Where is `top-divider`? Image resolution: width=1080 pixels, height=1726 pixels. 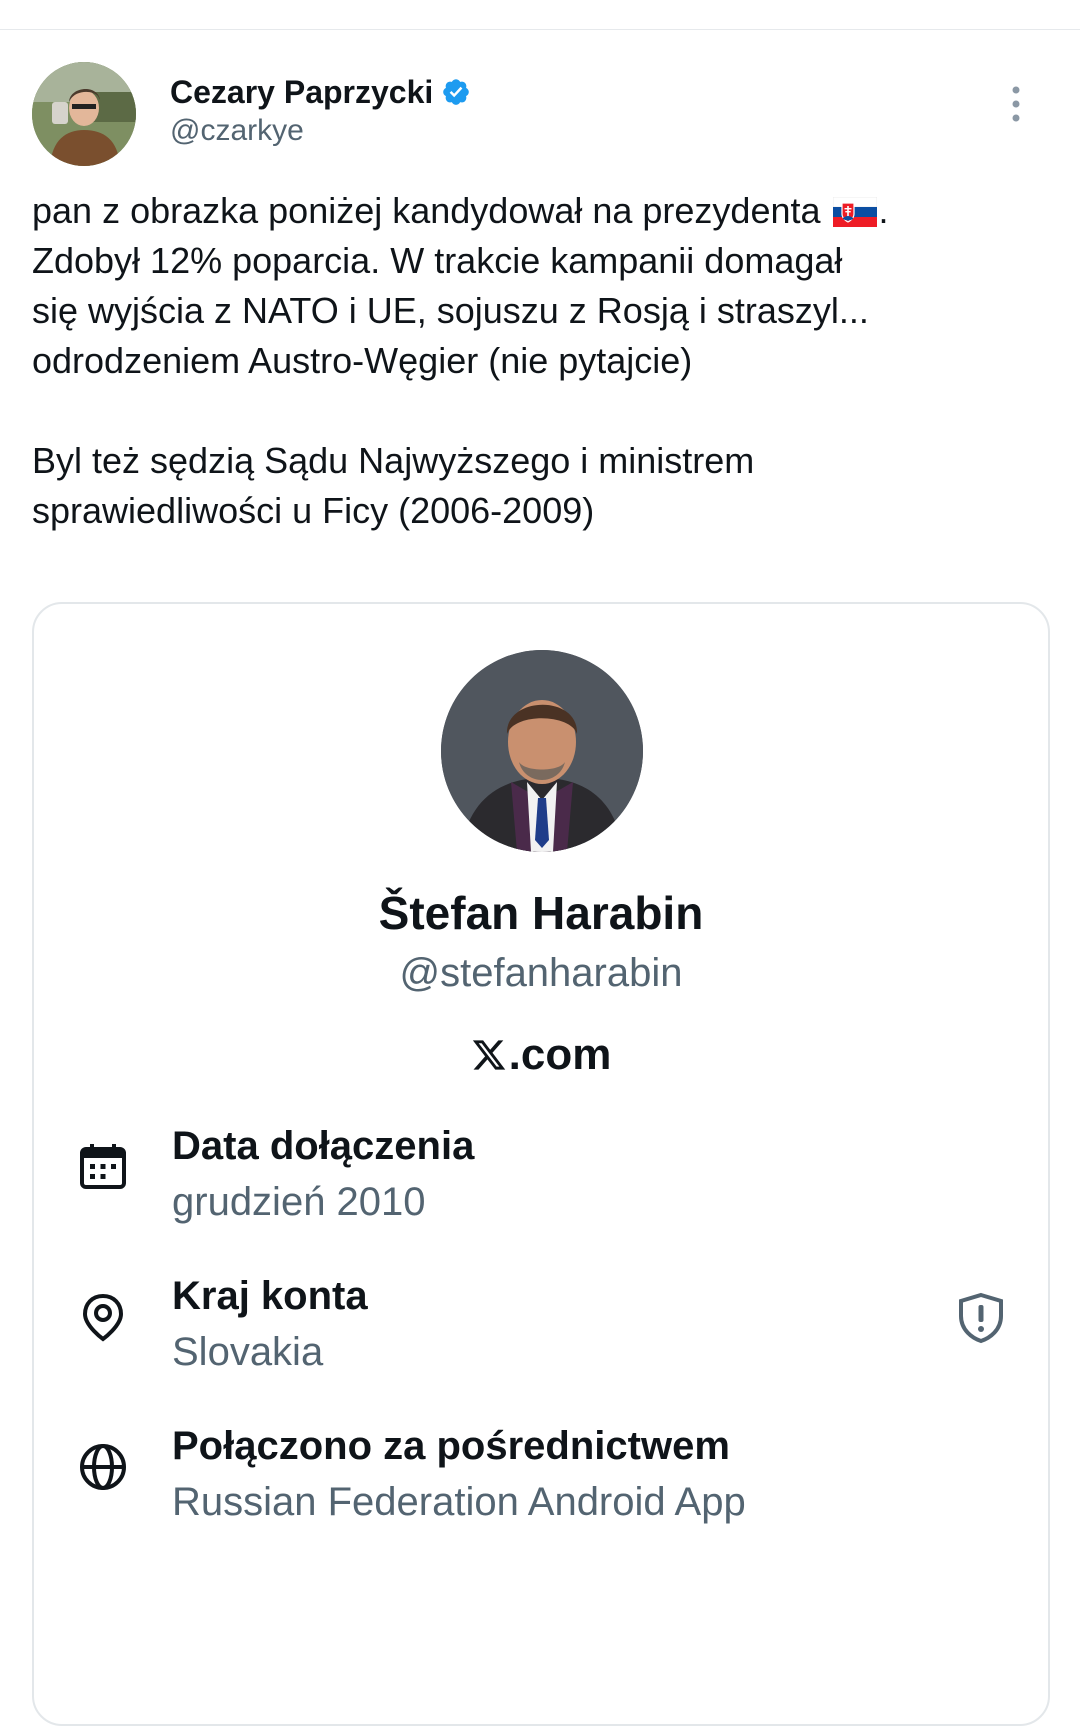
top-divider is located at coordinates (540, 29).